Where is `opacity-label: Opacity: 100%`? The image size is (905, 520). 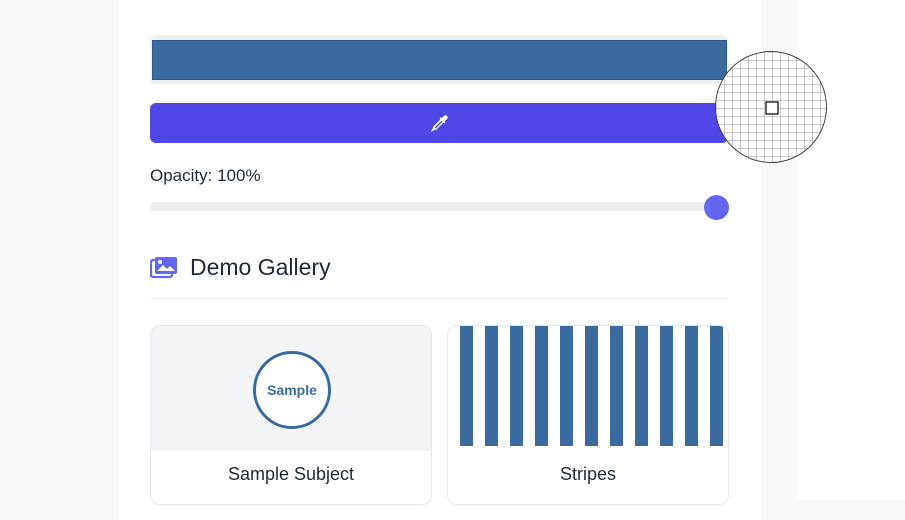 opacity-label: Opacity: 100% is located at coordinates (205, 175).